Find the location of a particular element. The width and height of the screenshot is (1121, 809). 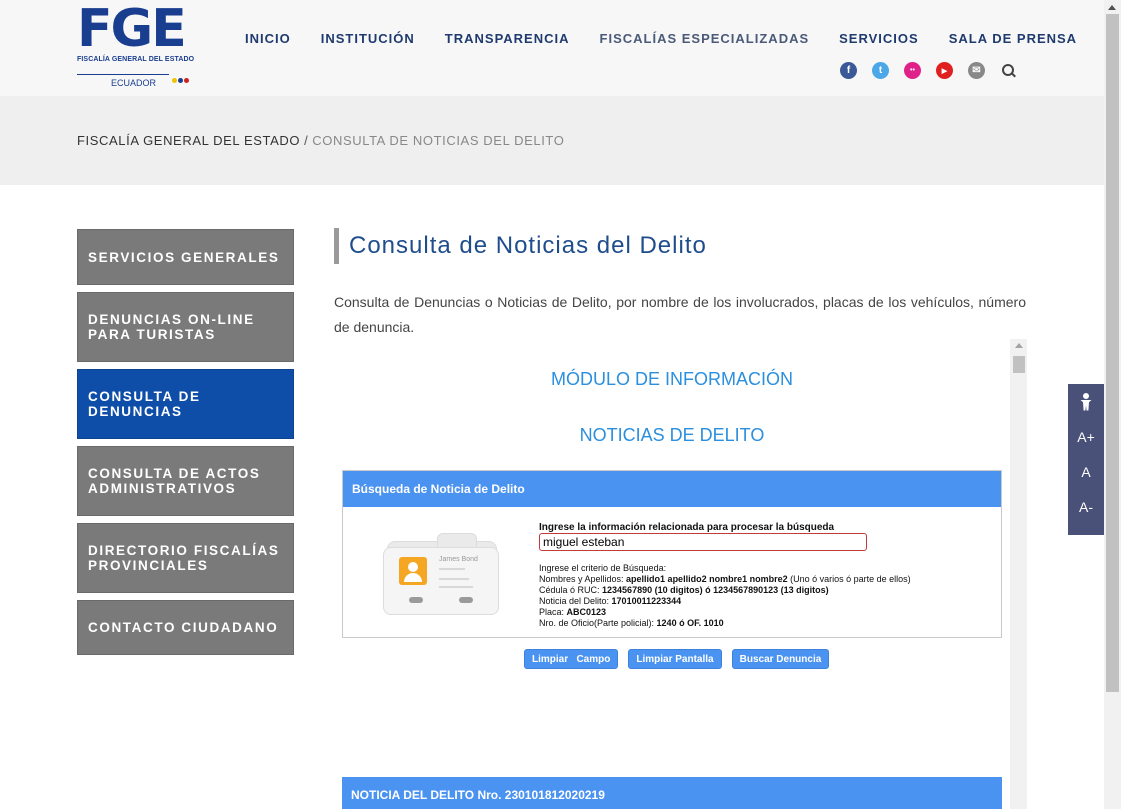

sidebar-item-consulta-denuncias: CONSULTA DE DENUNCIAS is located at coordinates (185, 404).